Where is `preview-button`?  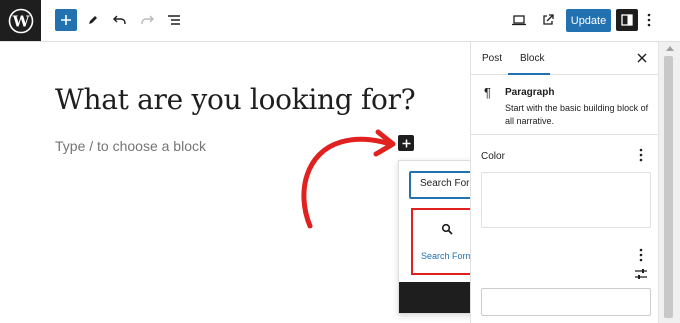
preview-button is located at coordinates (519, 20).